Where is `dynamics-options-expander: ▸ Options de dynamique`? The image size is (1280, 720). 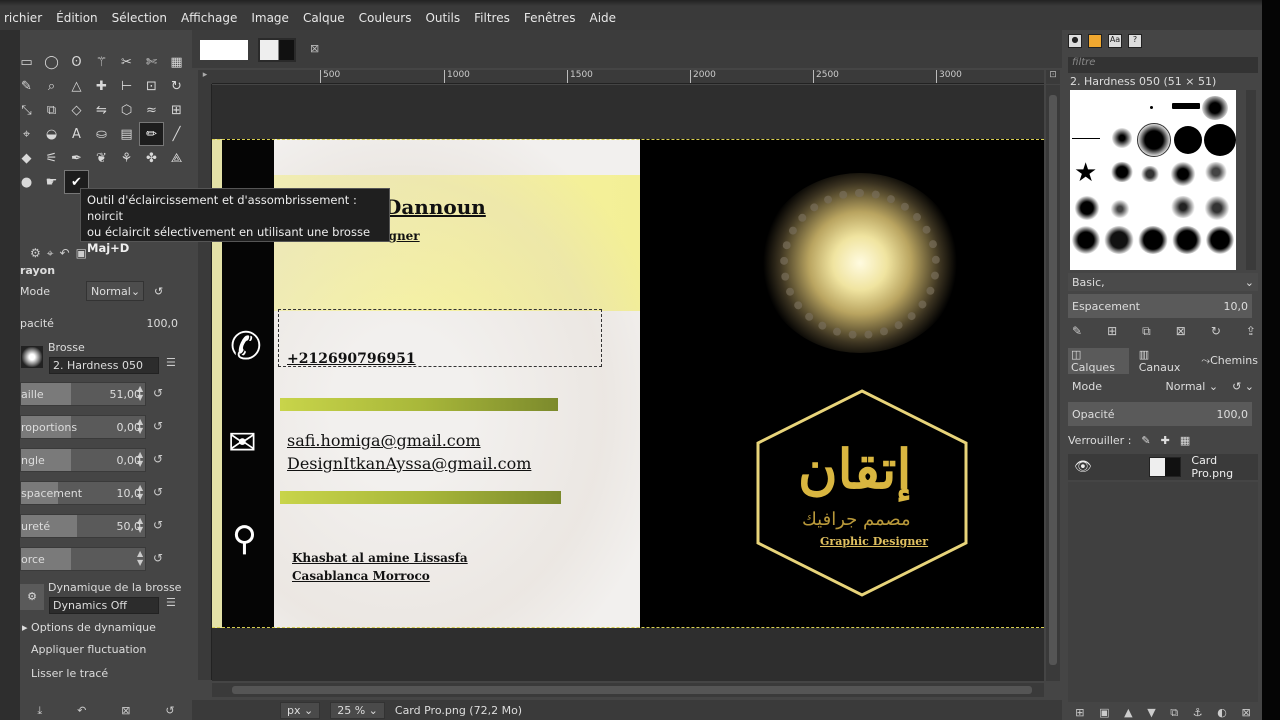 dynamics-options-expander: ▸ Options de dynamique is located at coordinates (89, 627).